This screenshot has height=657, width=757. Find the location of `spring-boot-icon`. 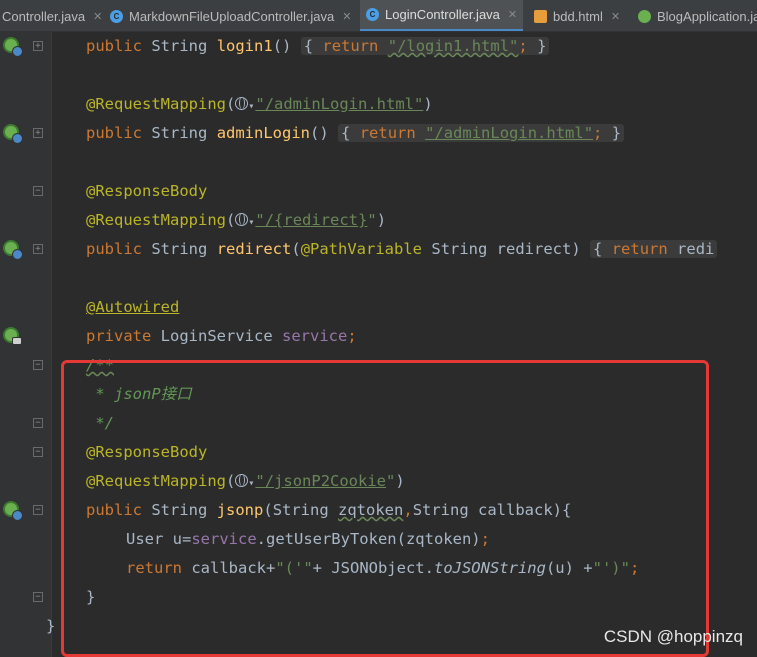

spring-boot-icon is located at coordinates (644, 16).